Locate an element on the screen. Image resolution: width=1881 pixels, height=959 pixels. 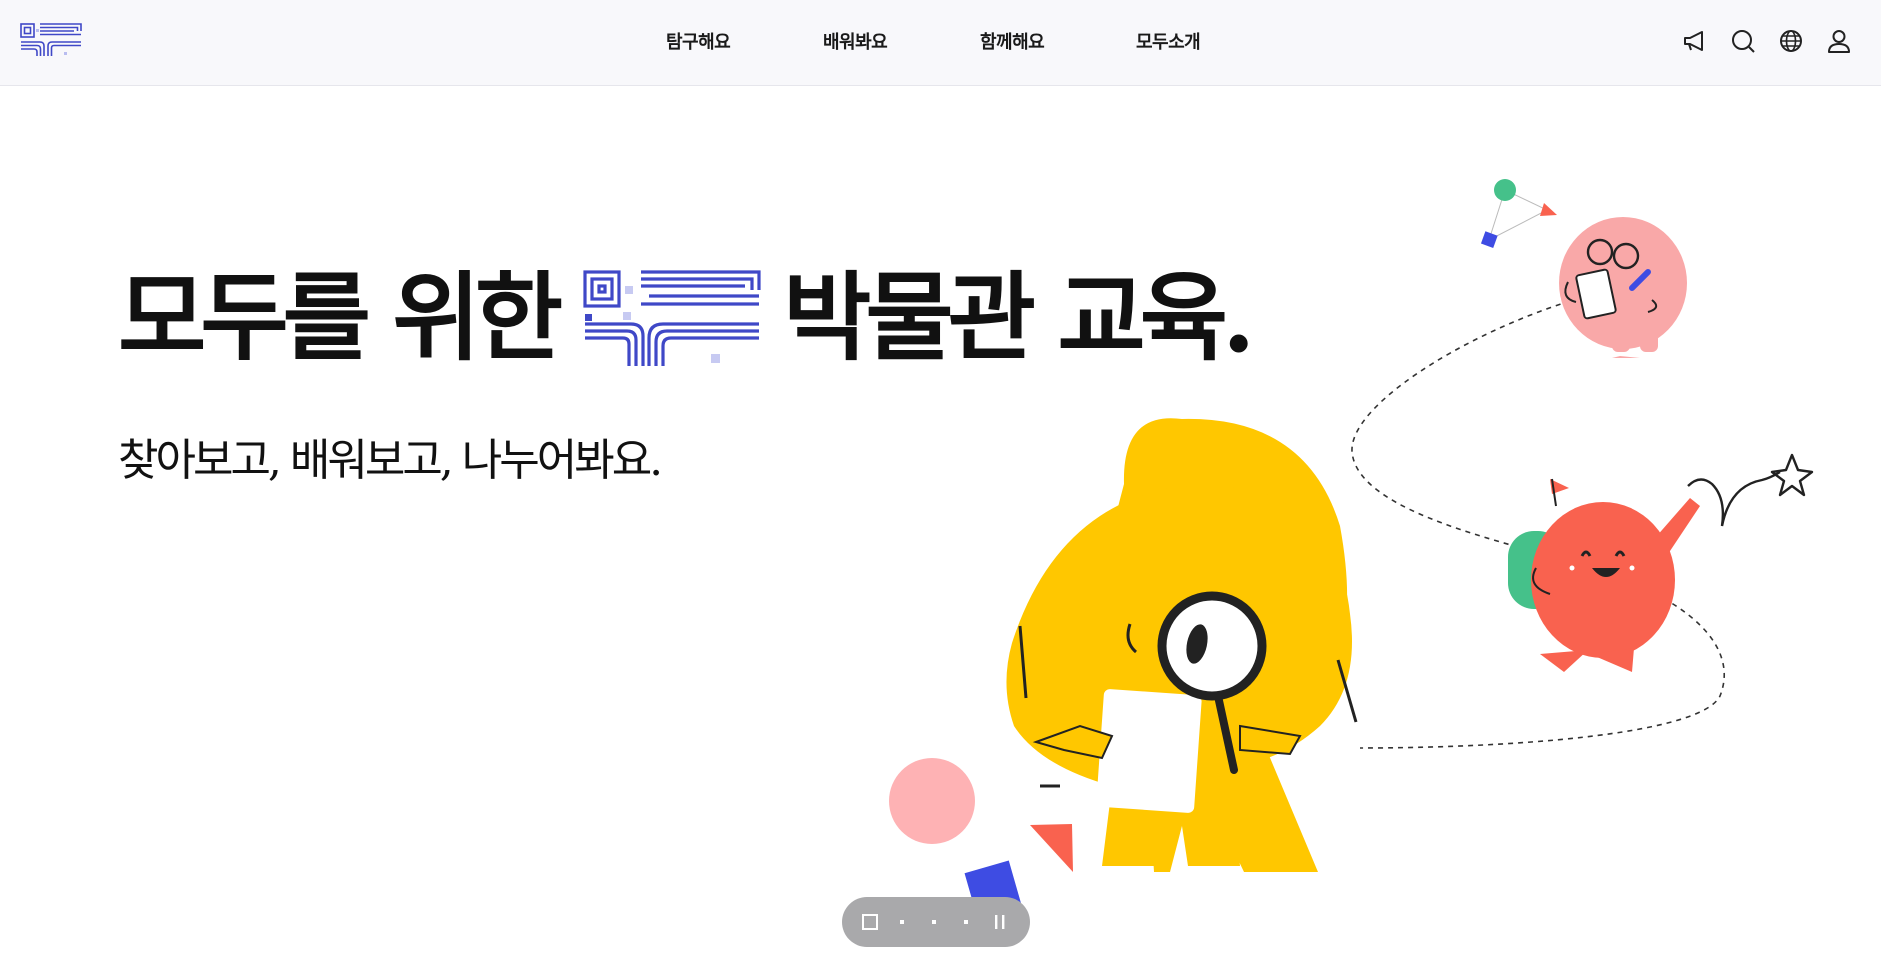
slider-controls is located at coordinates (936, 922).